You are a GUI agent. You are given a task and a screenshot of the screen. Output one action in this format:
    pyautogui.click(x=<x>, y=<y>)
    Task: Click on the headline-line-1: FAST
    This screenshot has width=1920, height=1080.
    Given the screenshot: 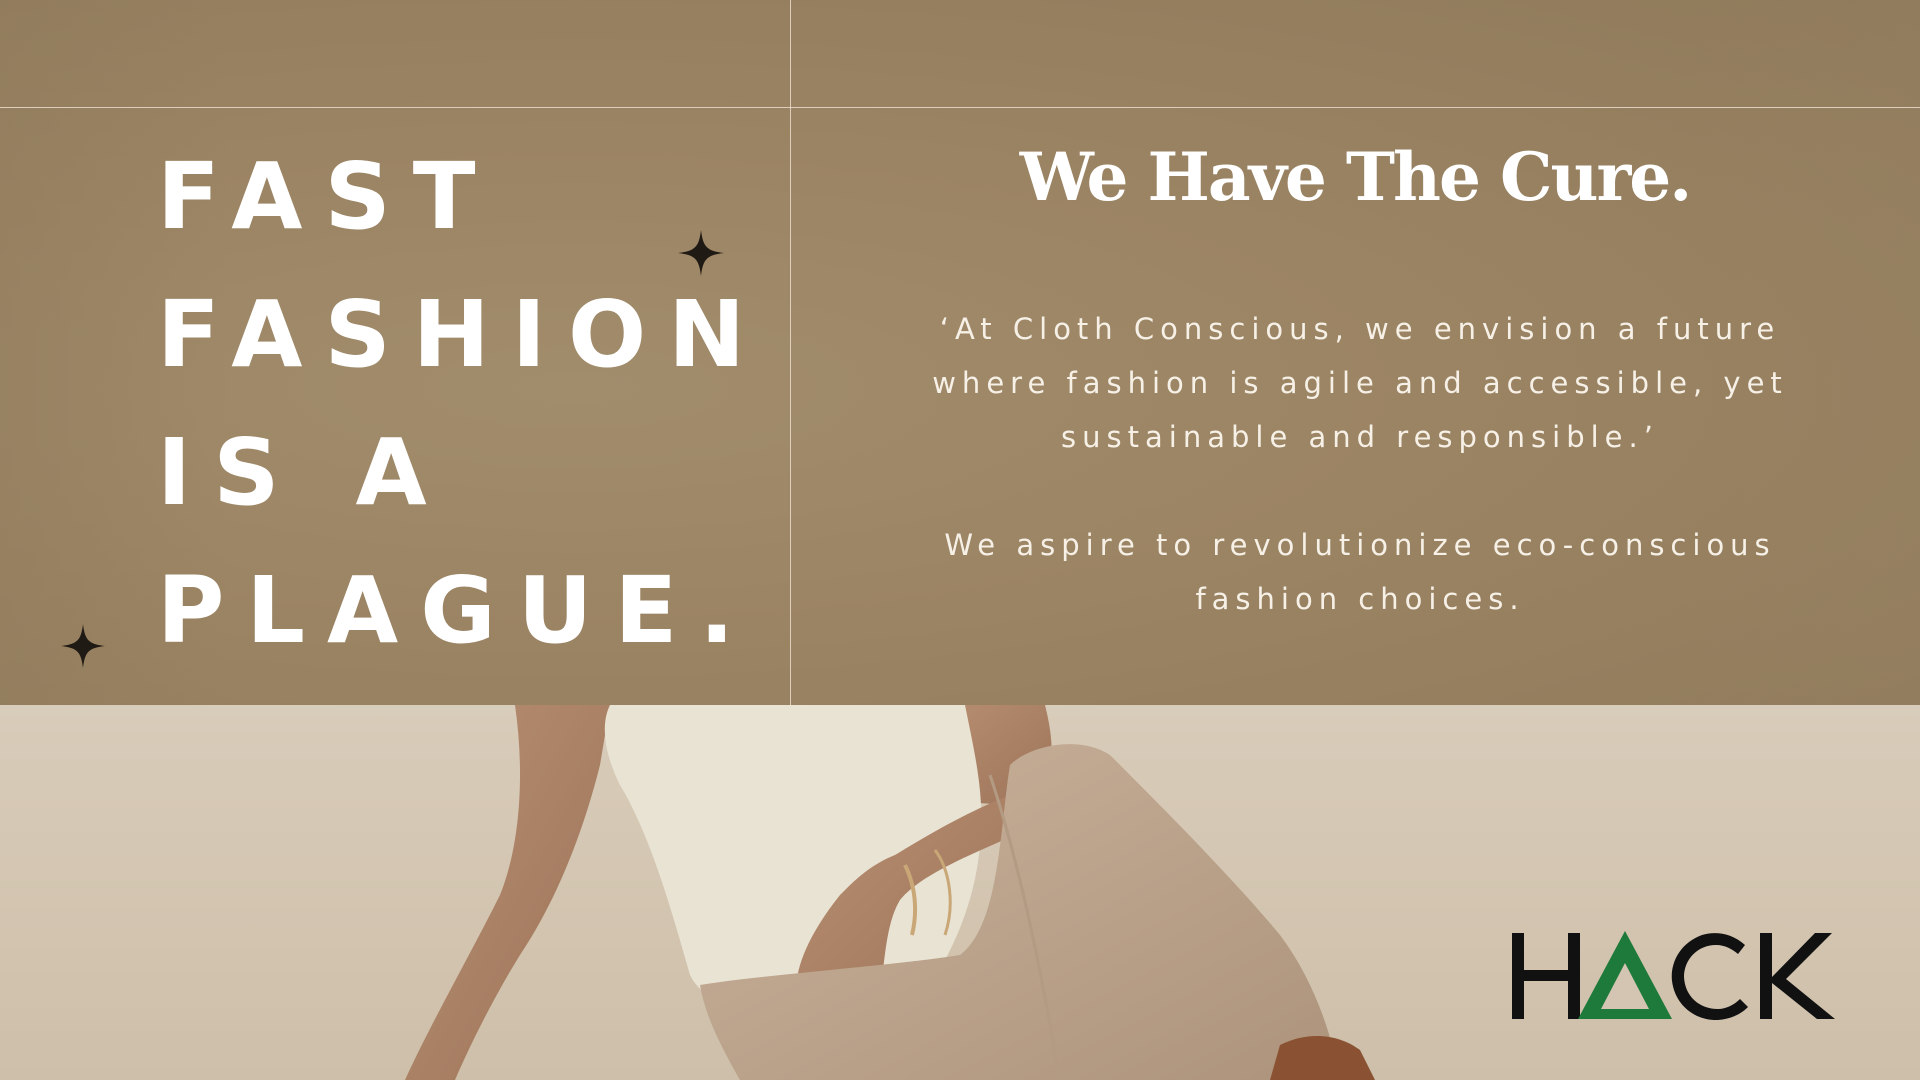 What is the action you would take?
    pyautogui.click(x=327, y=196)
    